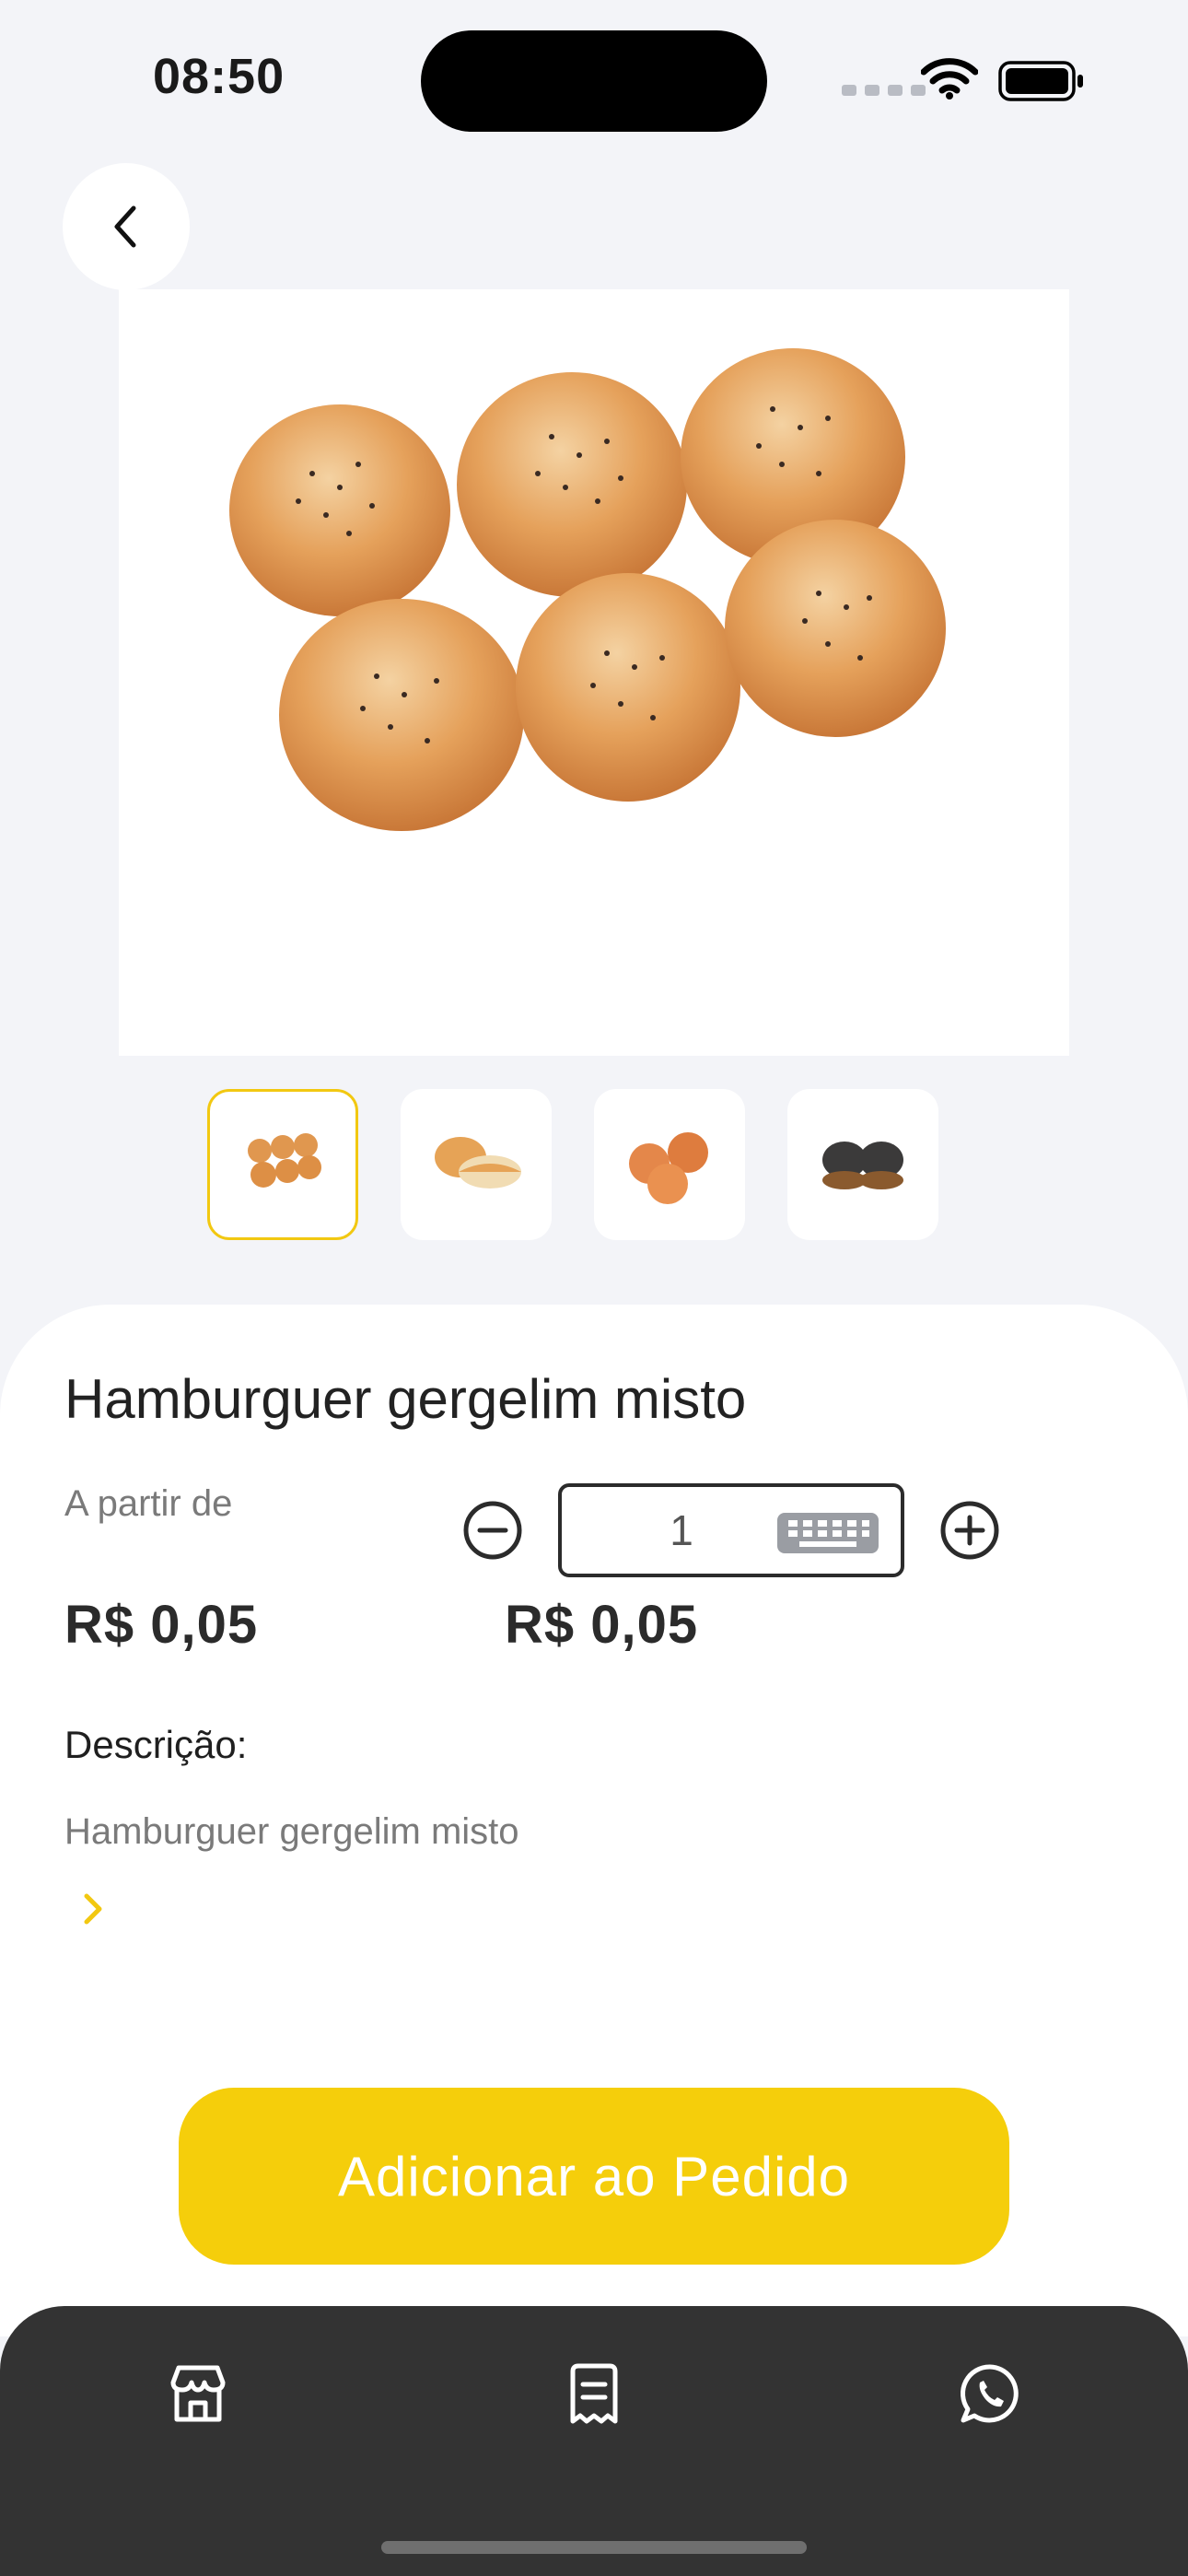 The width and height of the screenshot is (1188, 2576). Describe the element at coordinates (949, 79) in the screenshot. I see `wifi-icon` at that location.